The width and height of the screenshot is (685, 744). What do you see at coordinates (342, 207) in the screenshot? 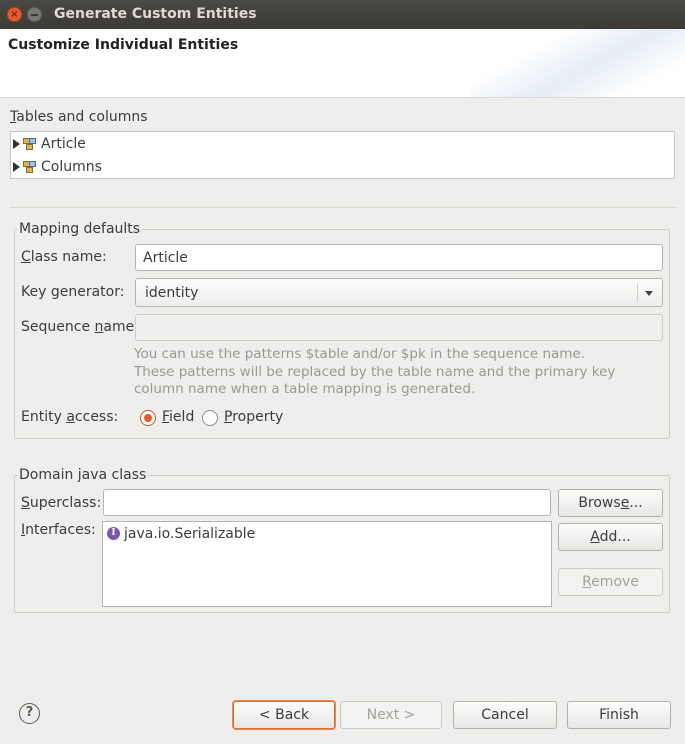
I see `separator` at bounding box center [342, 207].